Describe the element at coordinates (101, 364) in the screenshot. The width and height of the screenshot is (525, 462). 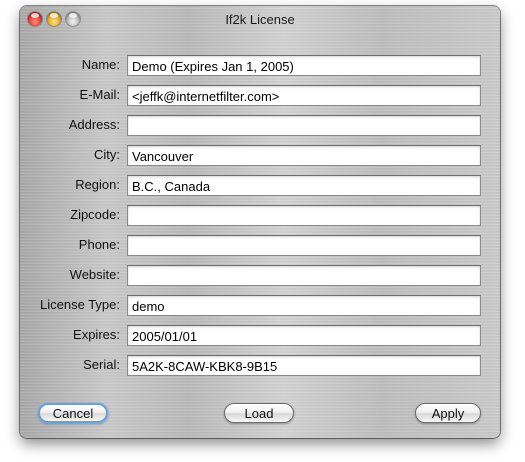
I see `serial-label: Serial:` at that location.